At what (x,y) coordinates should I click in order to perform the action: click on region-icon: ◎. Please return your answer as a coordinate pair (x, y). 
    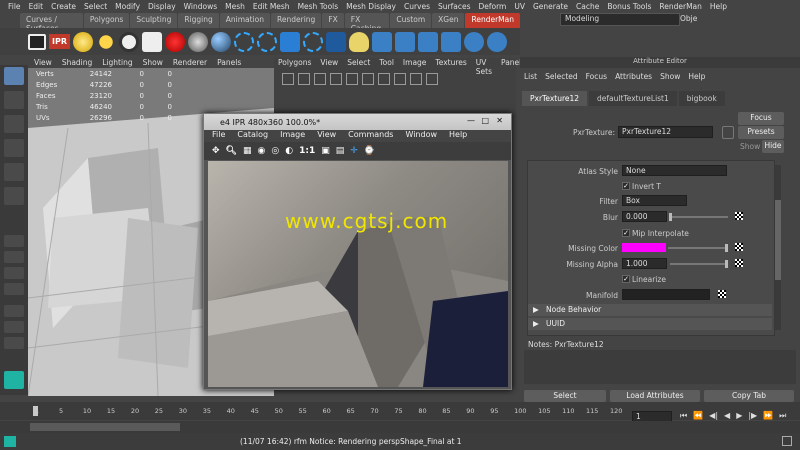
    Looking at the image, I should click on (275, 151).